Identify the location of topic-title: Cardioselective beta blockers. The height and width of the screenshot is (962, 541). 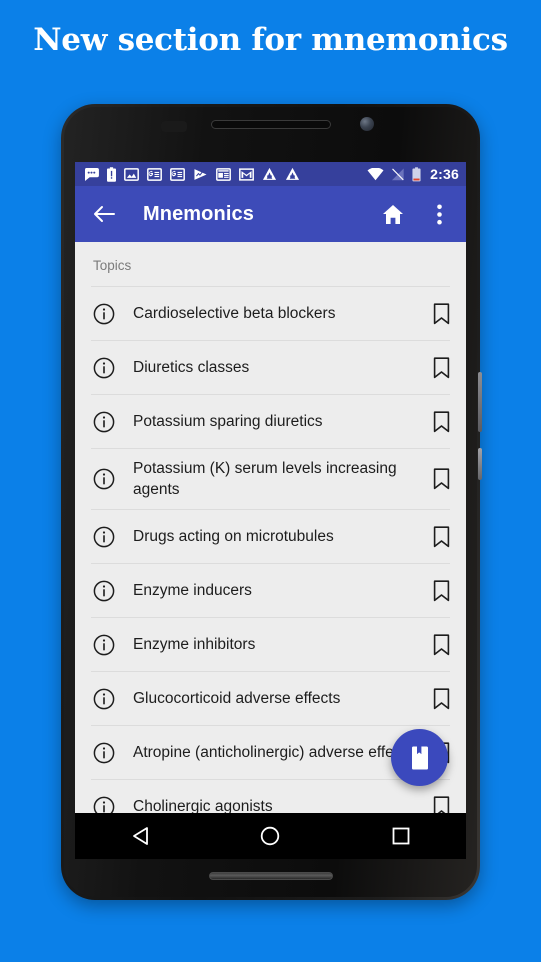
(234, 313).